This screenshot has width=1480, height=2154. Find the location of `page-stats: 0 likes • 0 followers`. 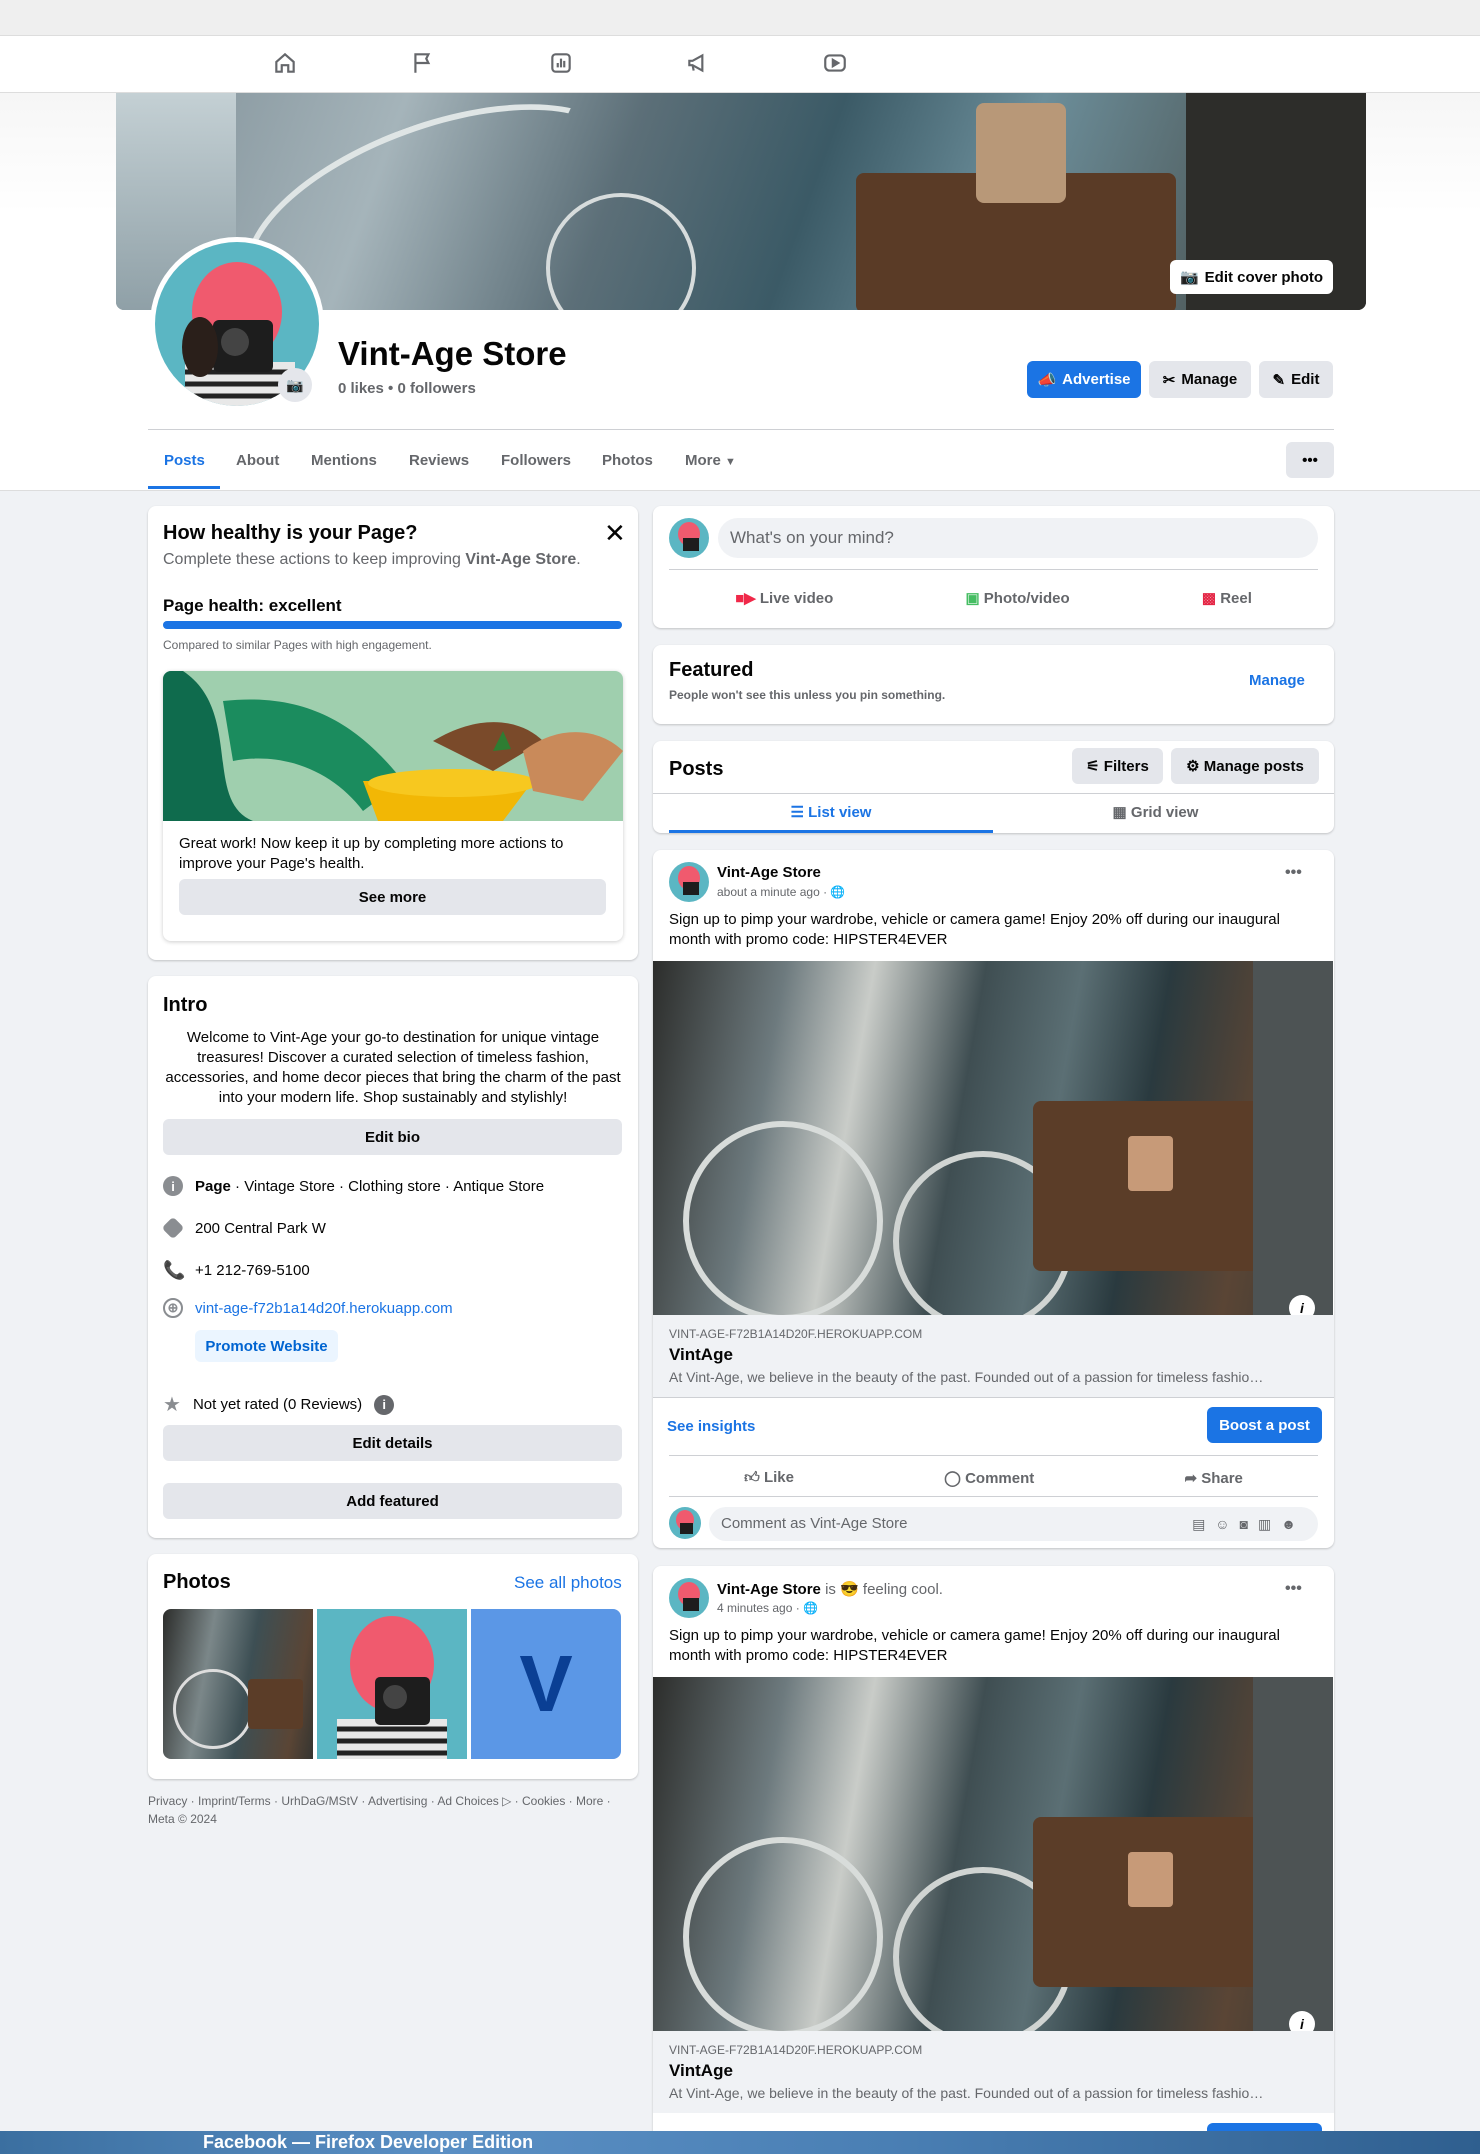

page-stats: 0 likes • 0 followers is located at coordinates (407, 388).